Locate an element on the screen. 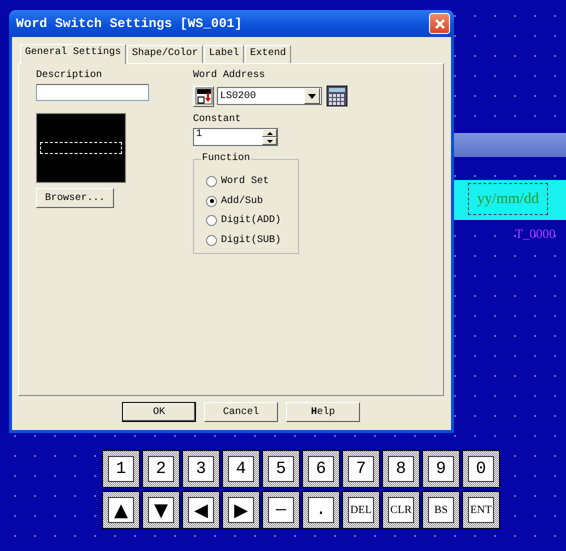  keypad-key: 0 is located at coordinates (481, 469).